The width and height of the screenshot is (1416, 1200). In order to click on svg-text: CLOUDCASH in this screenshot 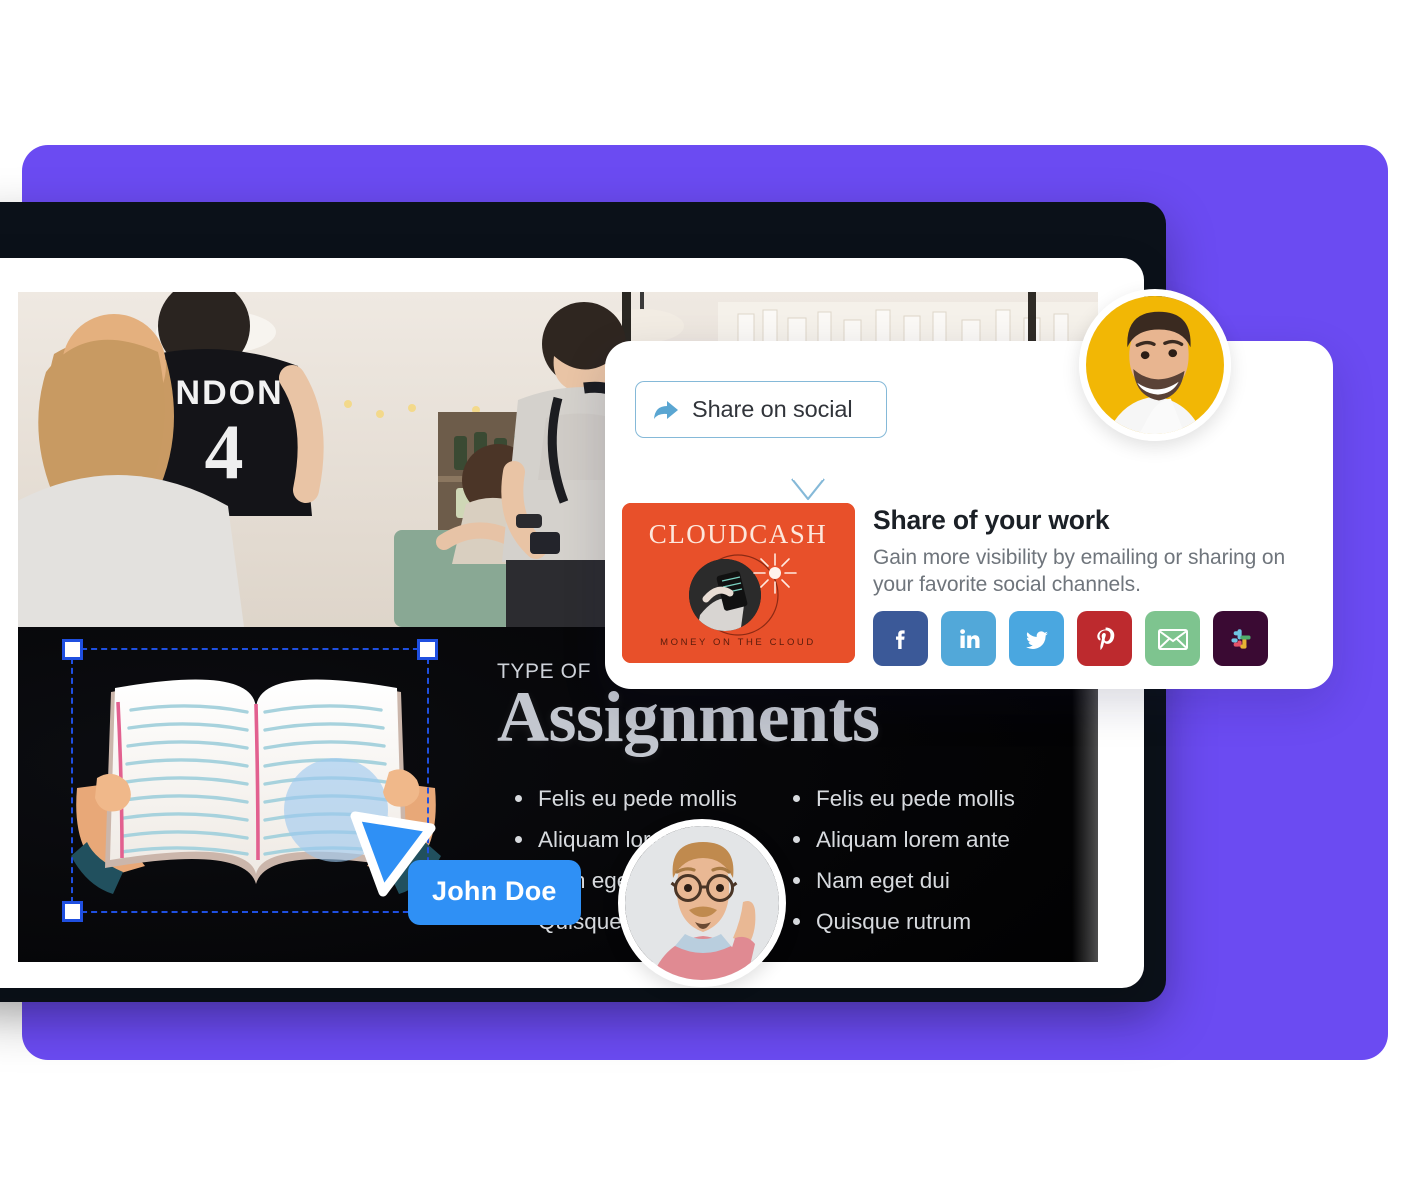, I will do `click(738, 534)`.